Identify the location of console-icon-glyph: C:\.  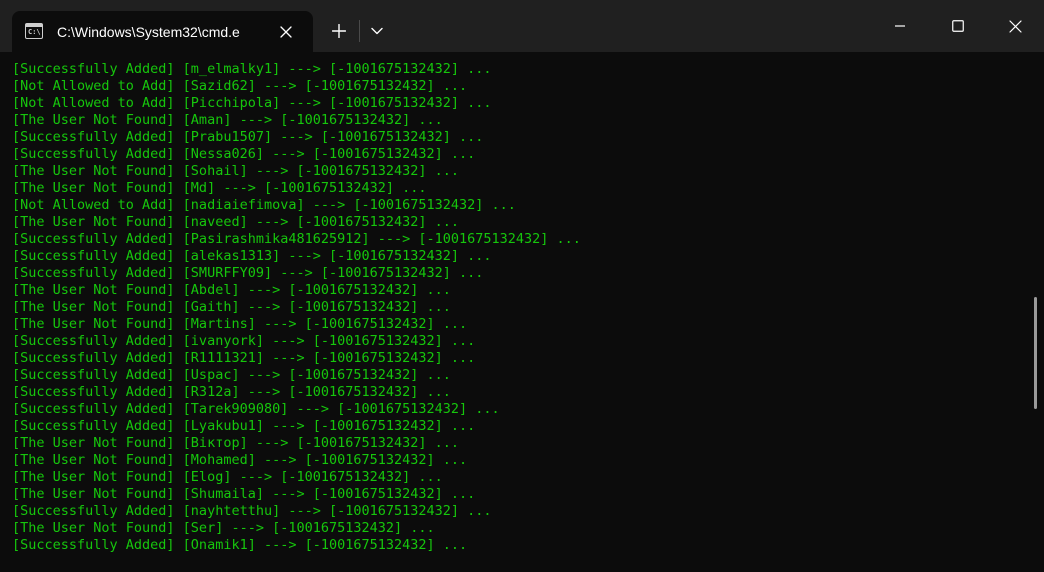
(34, 32).